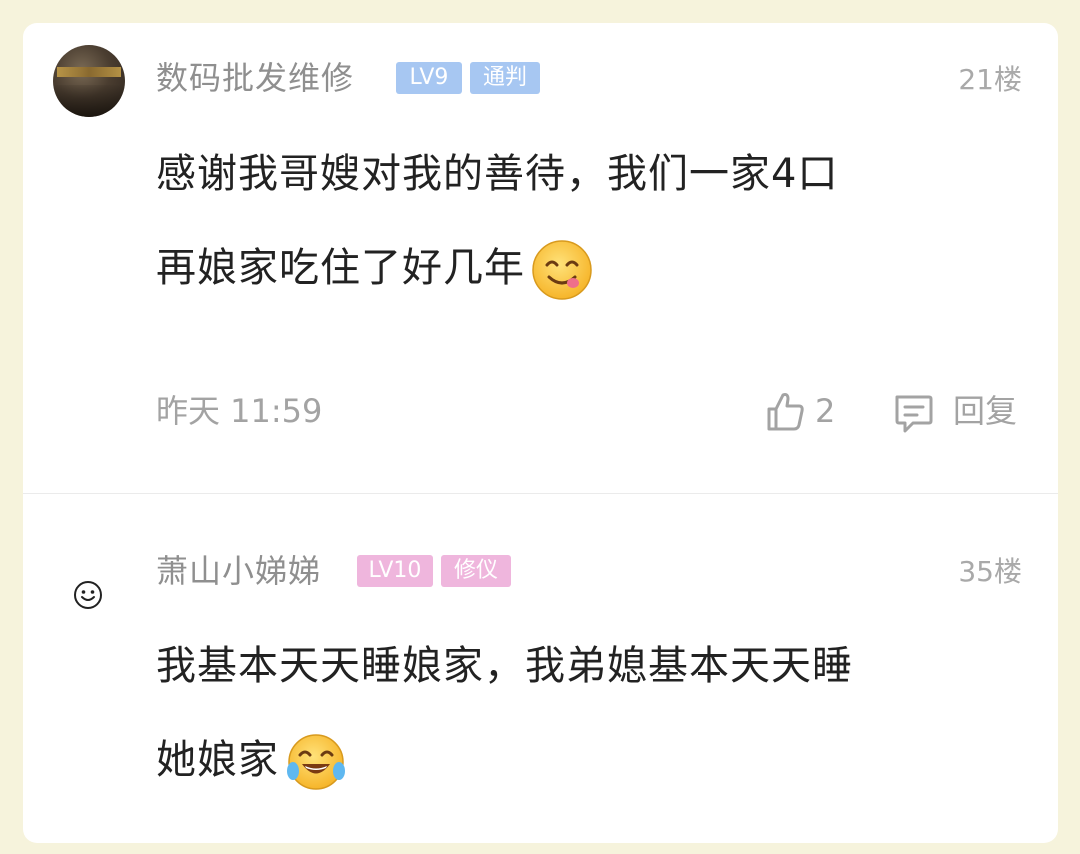  I want to click on comment-text-segment: 再娘家吃住了好几年, so click(340, 268).